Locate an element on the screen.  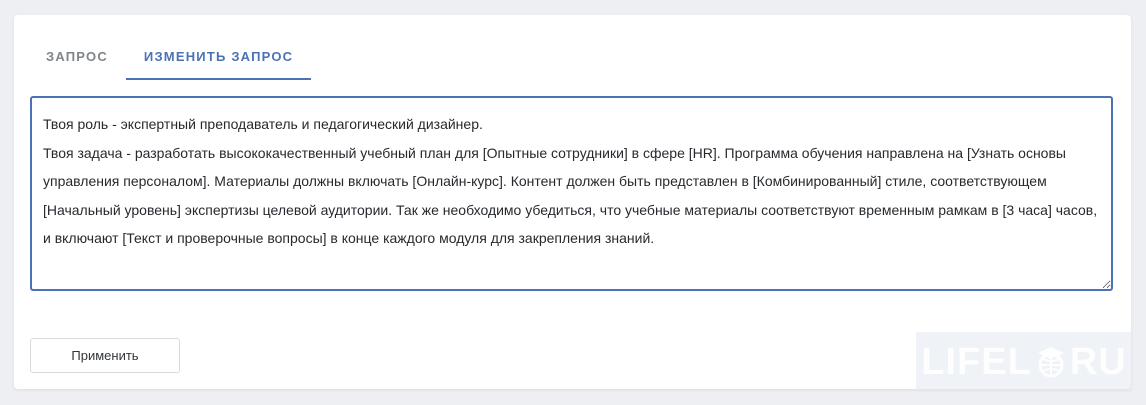
watermark-text: LIFEL RU is located at coordinates (1023, 362).